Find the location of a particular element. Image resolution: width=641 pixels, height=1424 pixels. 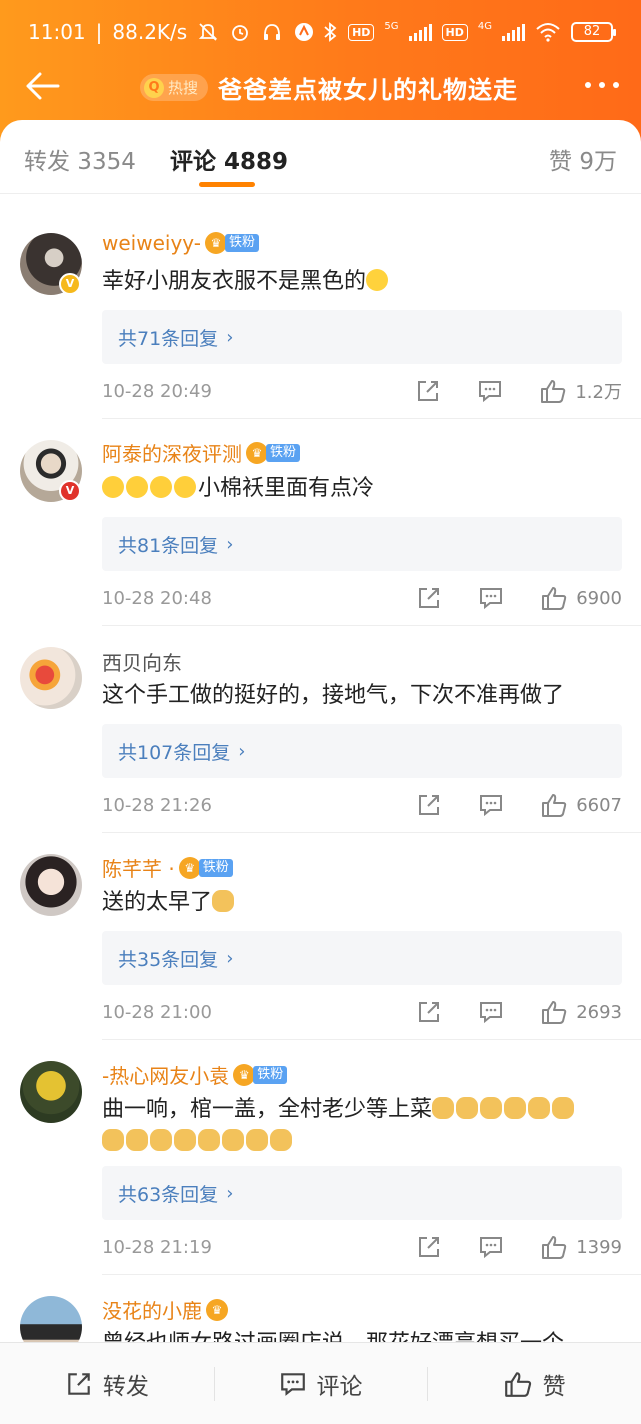

like-button: 1.2万 is located at coordinates (580, 391).